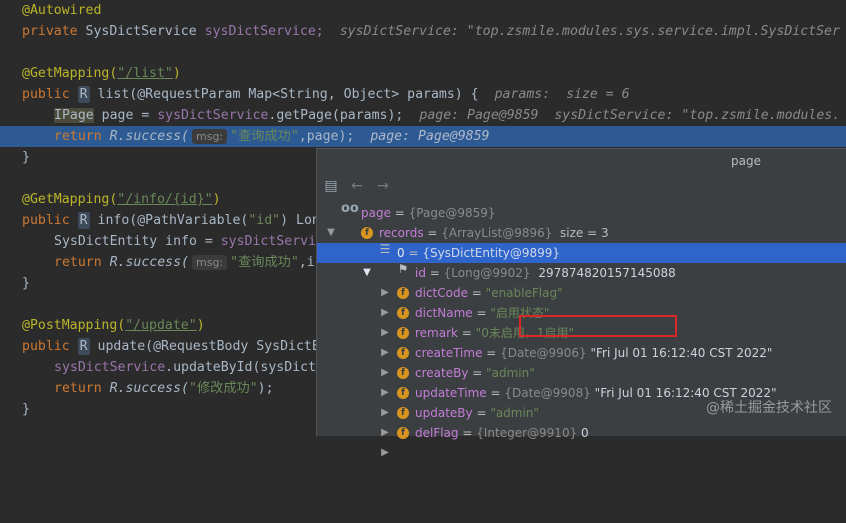 The width and height of the screenshot is (846, 523). What do you see at coordinates (177, 73) in the screenshot?
I see `annotation-end: )` at bounding box center [177, 73].